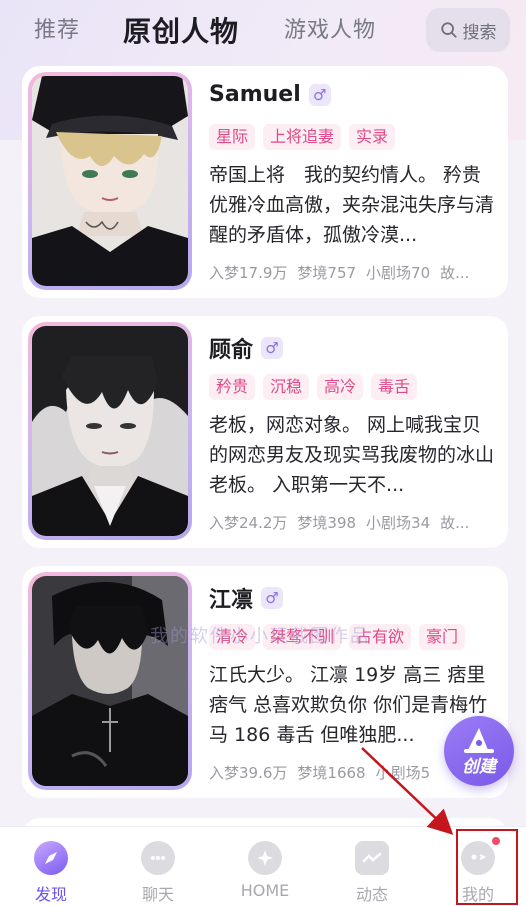 Image resolution: width=526 pixels, height=906 pixels. I want to click on stat-dreamscape-count: 梦境757, so click(327, 273).